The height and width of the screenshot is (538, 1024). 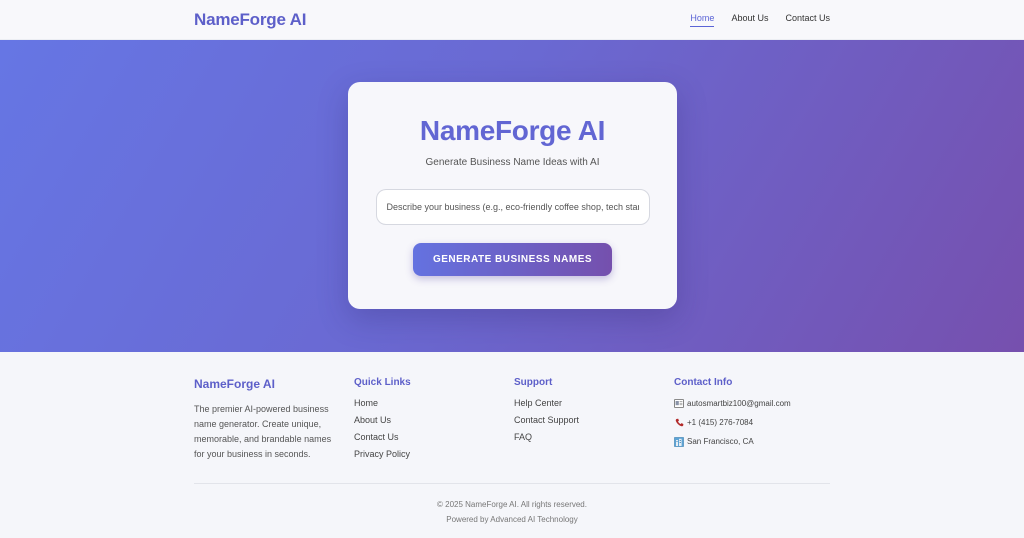 I want to click on contact-phone: +1 (415) 276-7084, so click(x=754, y=422).